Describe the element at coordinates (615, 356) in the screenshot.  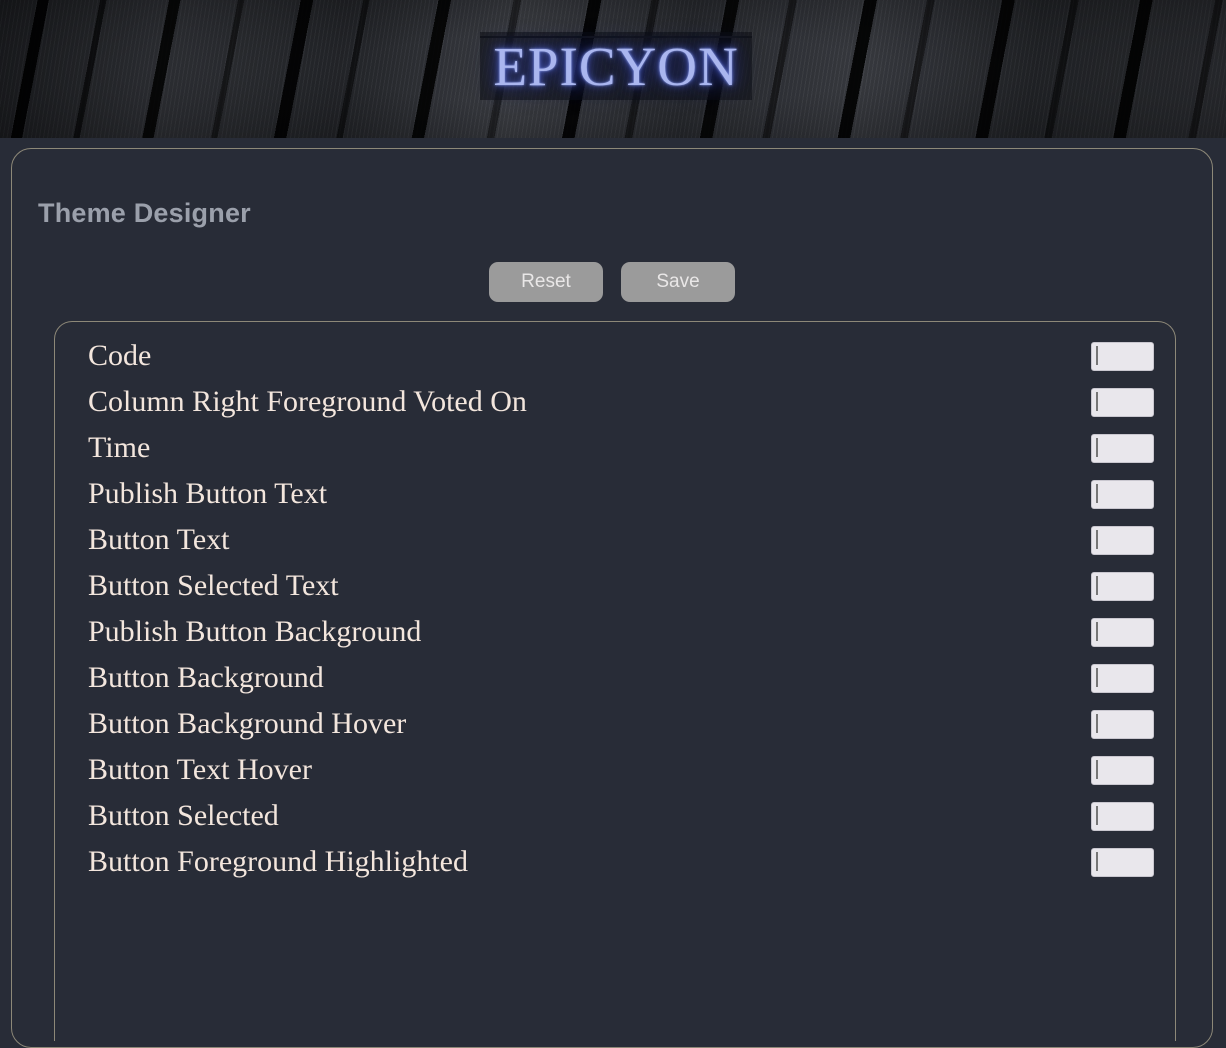
I see `theme-item-row: Code` at that location.